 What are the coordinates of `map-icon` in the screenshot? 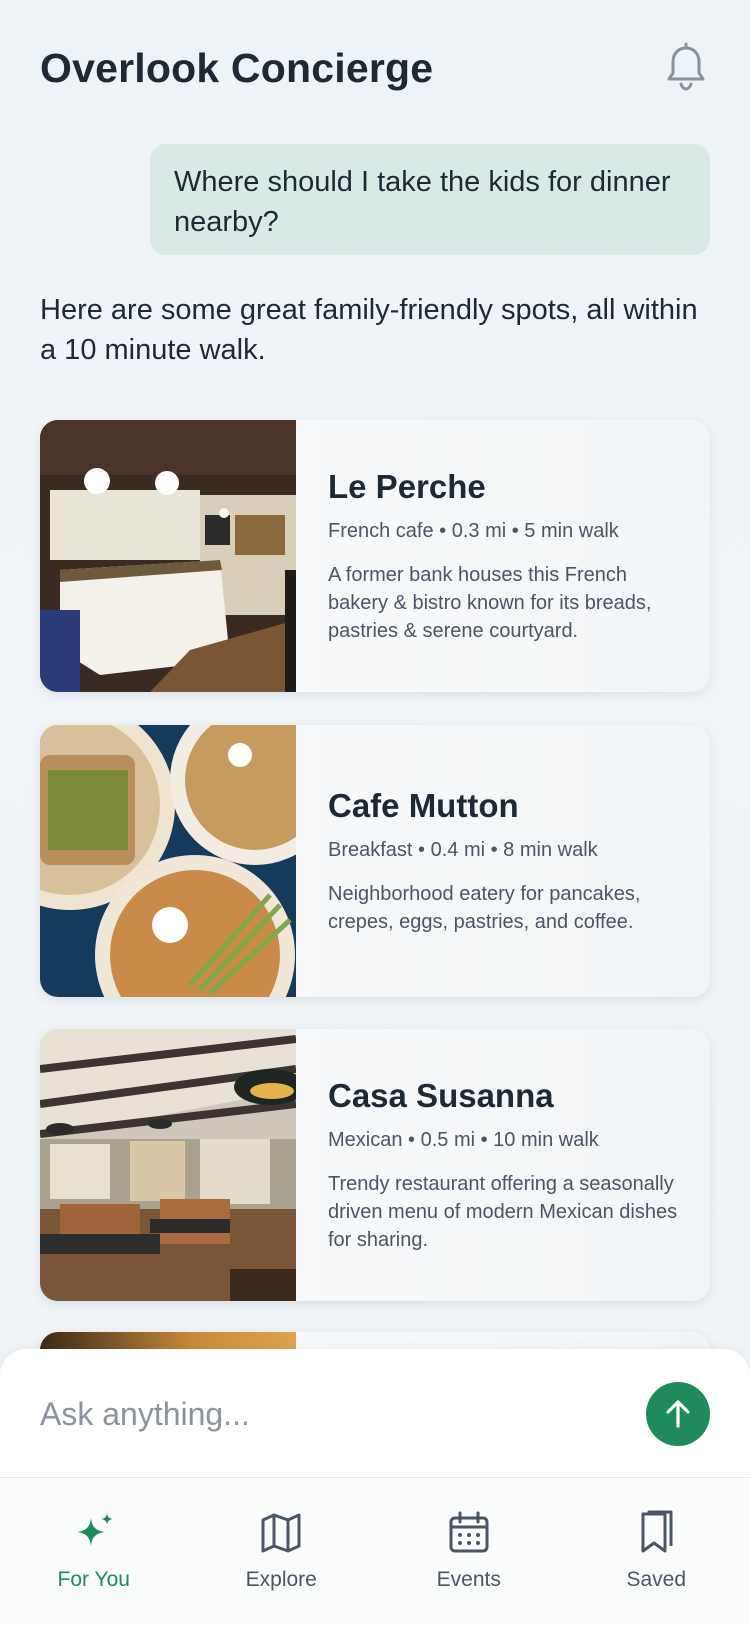 It's located at (281, 1533).